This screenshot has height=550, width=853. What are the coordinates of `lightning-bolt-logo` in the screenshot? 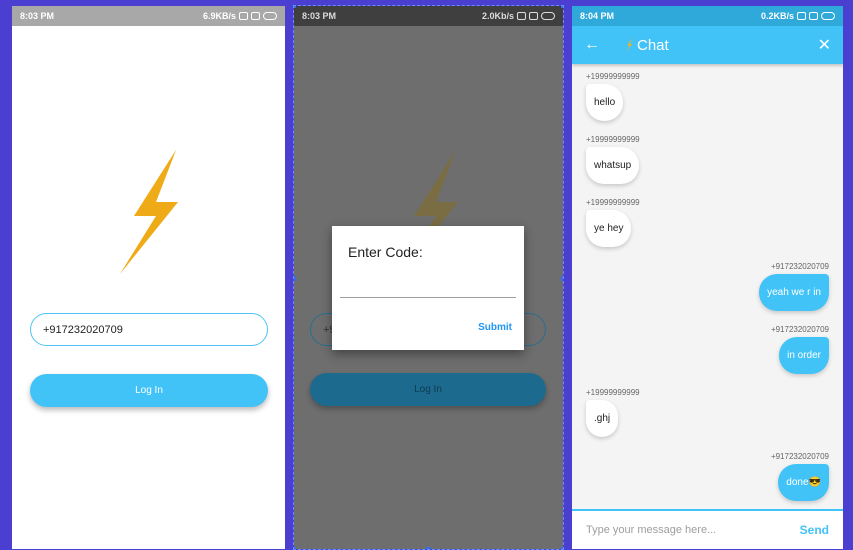 It's located at (149, 212).